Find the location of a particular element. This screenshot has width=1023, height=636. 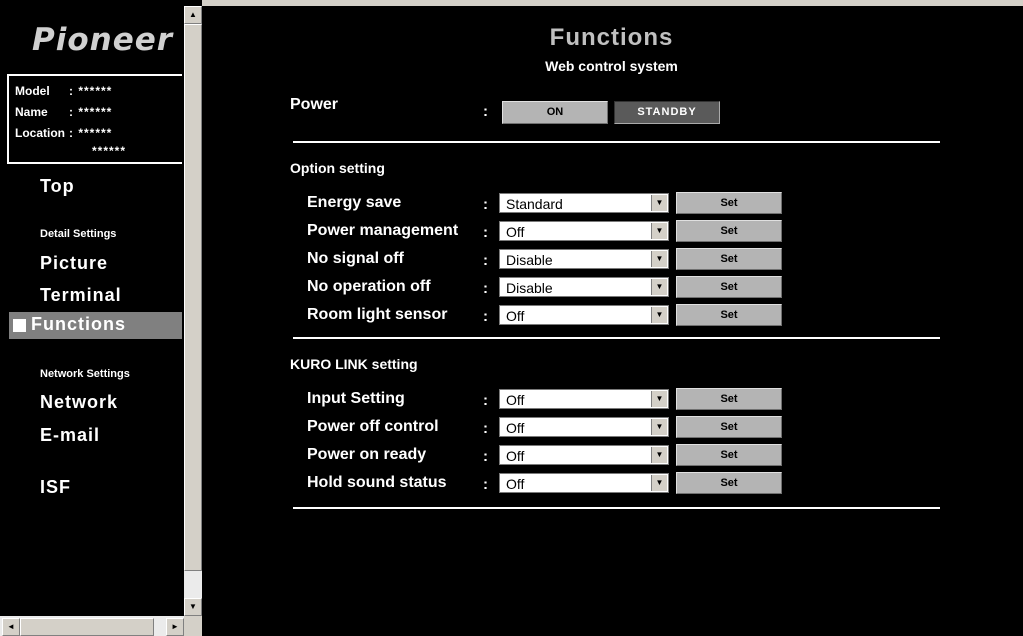

info-row-location: Location : ****** is located at coordinates (63, 133).